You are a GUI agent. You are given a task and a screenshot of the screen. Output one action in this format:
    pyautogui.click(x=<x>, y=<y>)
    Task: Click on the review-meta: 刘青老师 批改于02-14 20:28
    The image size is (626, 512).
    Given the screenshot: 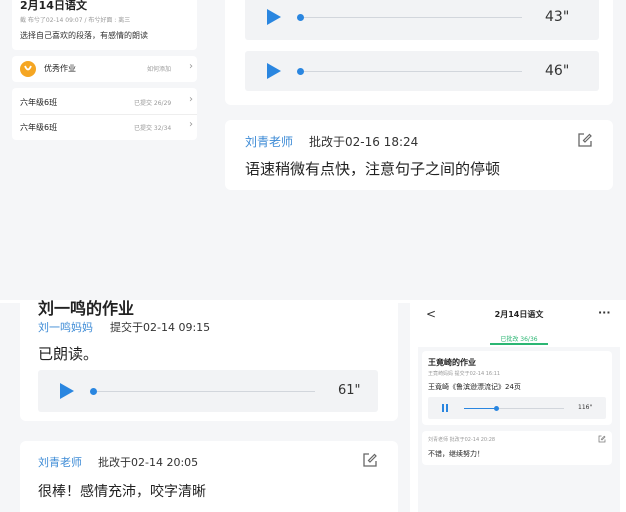 What is the action you would take?
    pyautogui.click(x=462, y=440)
    